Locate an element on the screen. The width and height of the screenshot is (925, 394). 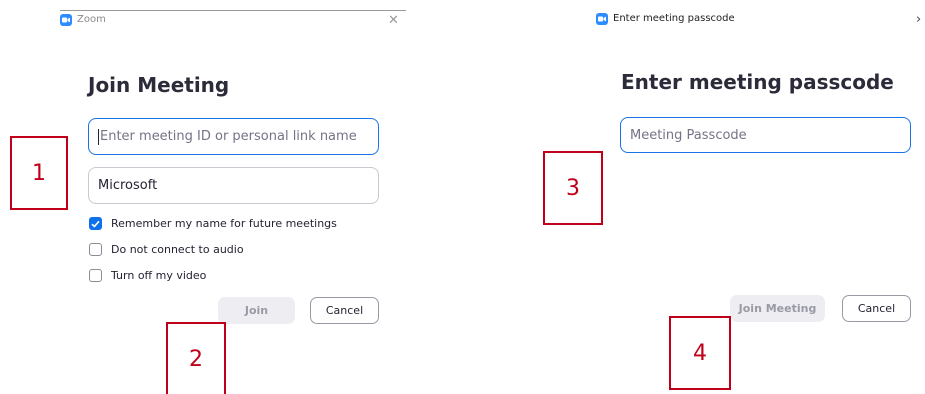
video-off-option: Turn off my video is located at coordinates (147, 275).